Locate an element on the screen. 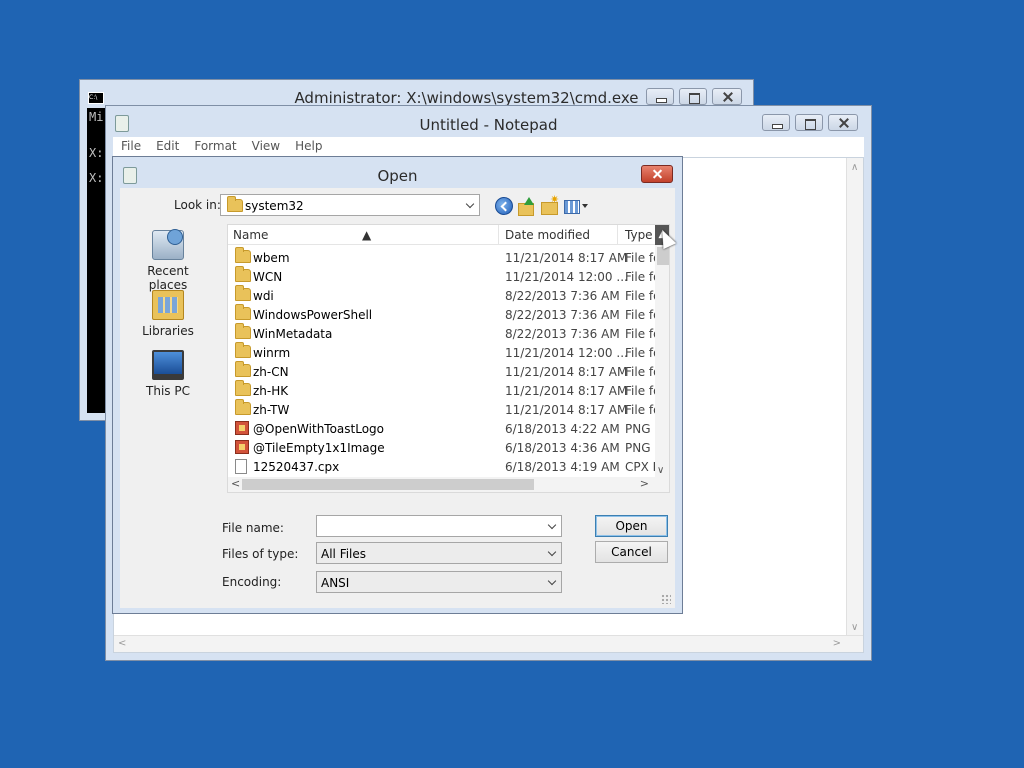 This screenshot has width=1024, height=768. cmd-console: Mi X: X: is located at coordinates (97, 260).